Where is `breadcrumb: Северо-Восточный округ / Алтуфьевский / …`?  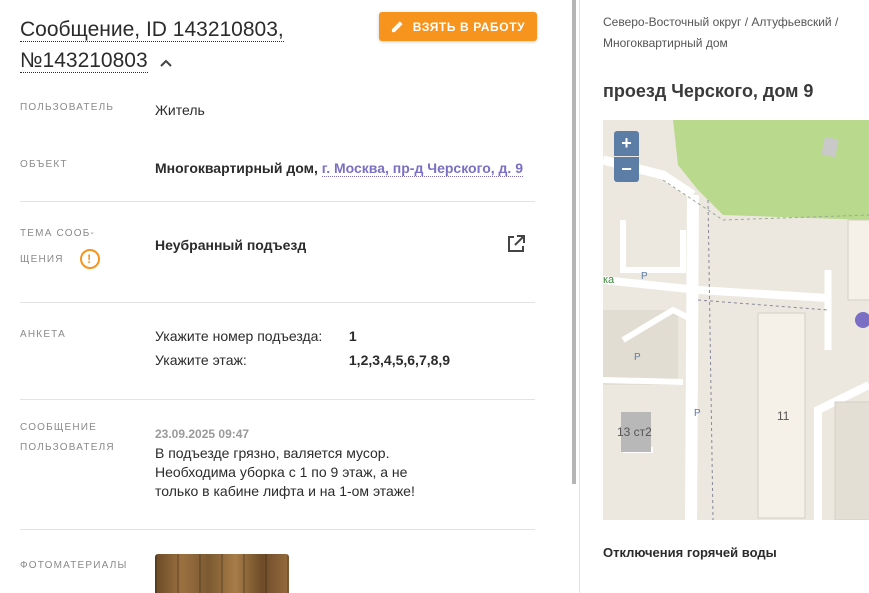 breadcrumb: Северо-Восточный округ / Алтуфьевский / … is located at coordinates (721, 32).